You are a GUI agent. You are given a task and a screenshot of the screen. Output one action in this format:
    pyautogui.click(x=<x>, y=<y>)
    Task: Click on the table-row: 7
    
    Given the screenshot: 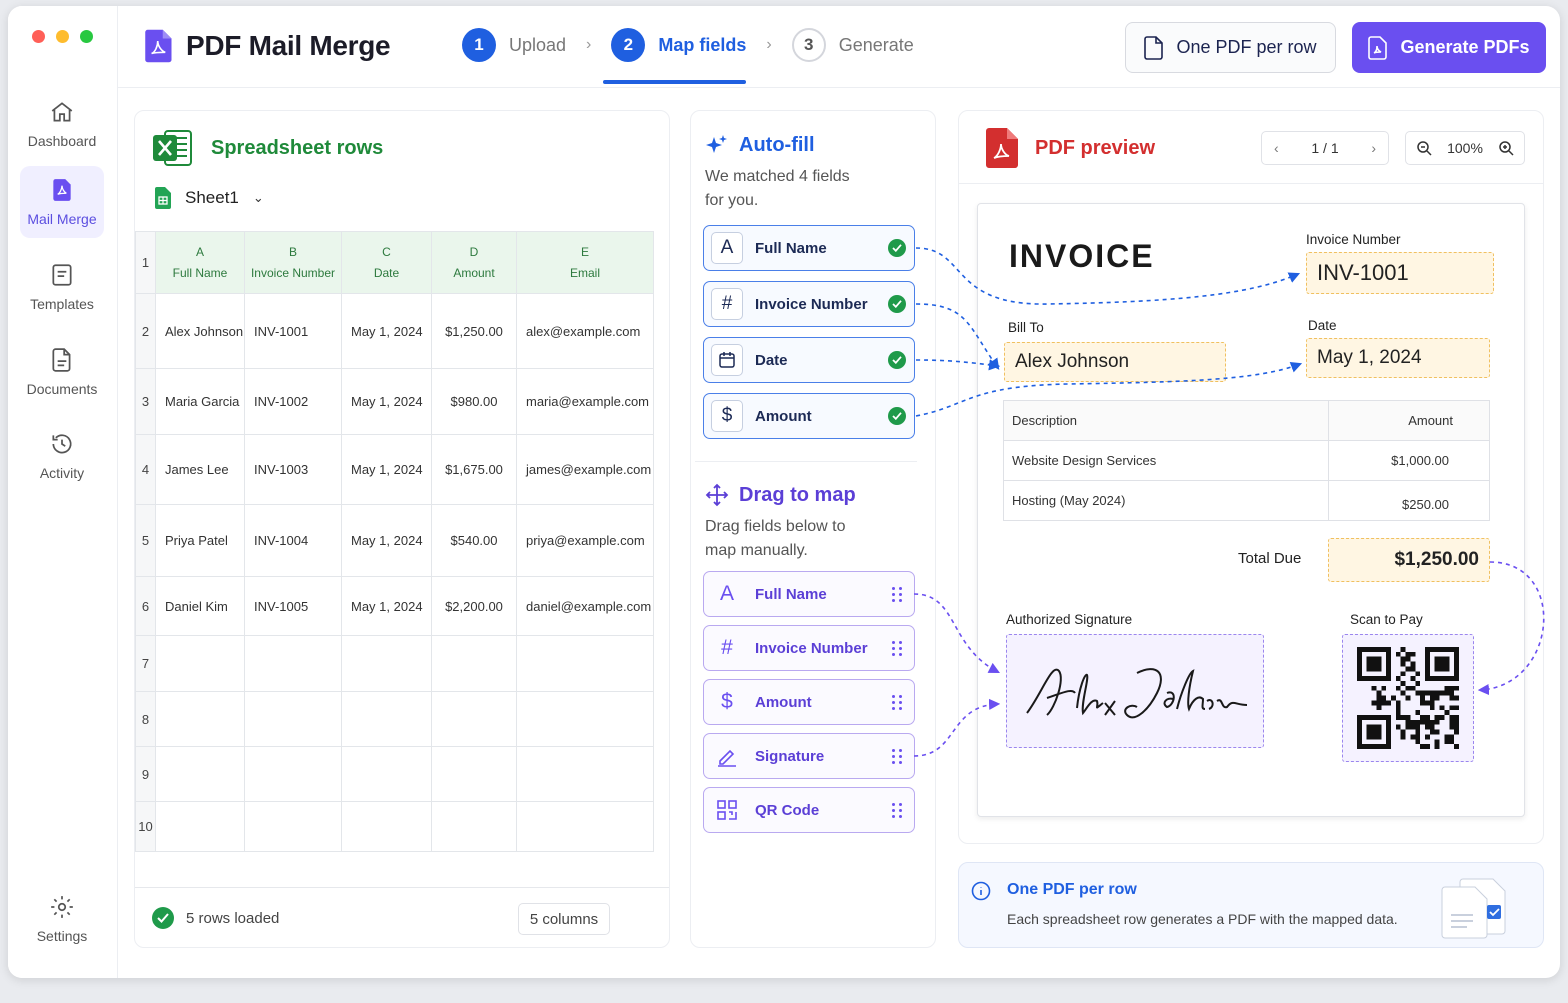 What is the action you would take?
    pyautogui.click(x=394, y=663)
    